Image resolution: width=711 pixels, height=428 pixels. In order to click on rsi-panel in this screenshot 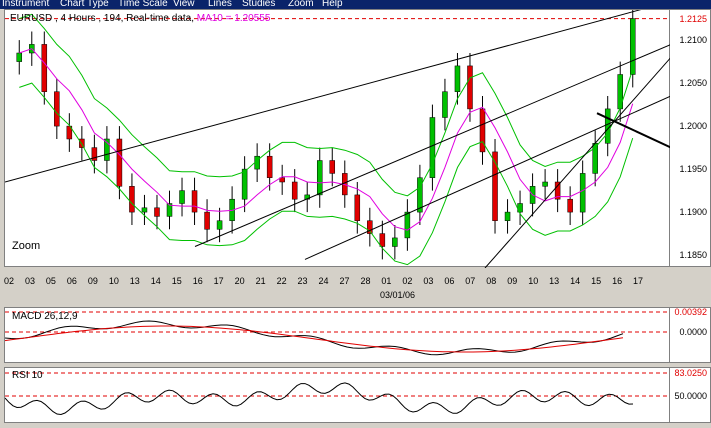, I will do `click(337, 395)`.